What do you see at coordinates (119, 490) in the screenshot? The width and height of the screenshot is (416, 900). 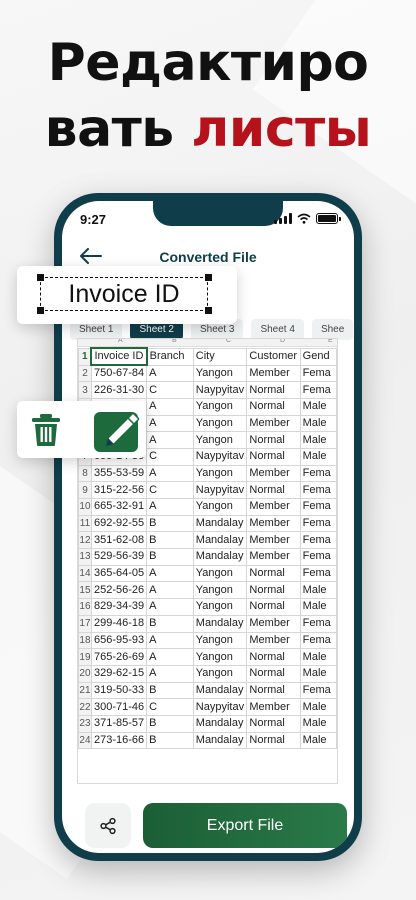 I see `table-cell: 315-22-56` at bounding box center [119, 490].